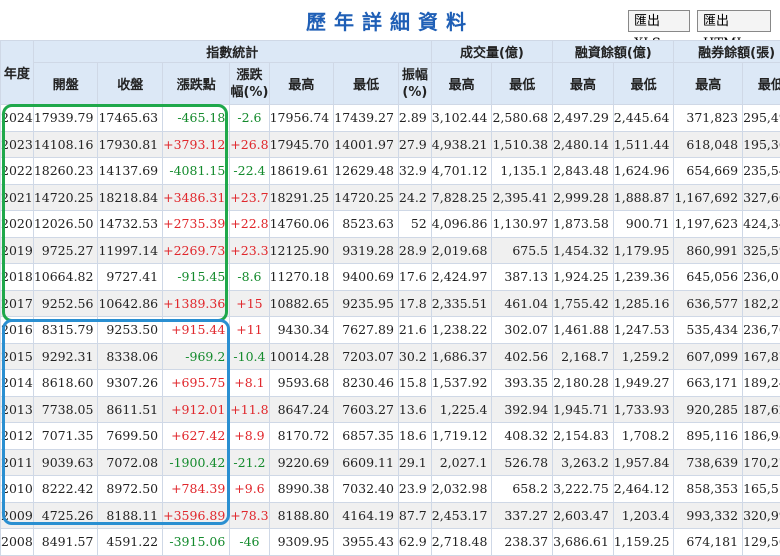  I want to click on cell-high: 9430.34, so click(301, 330).